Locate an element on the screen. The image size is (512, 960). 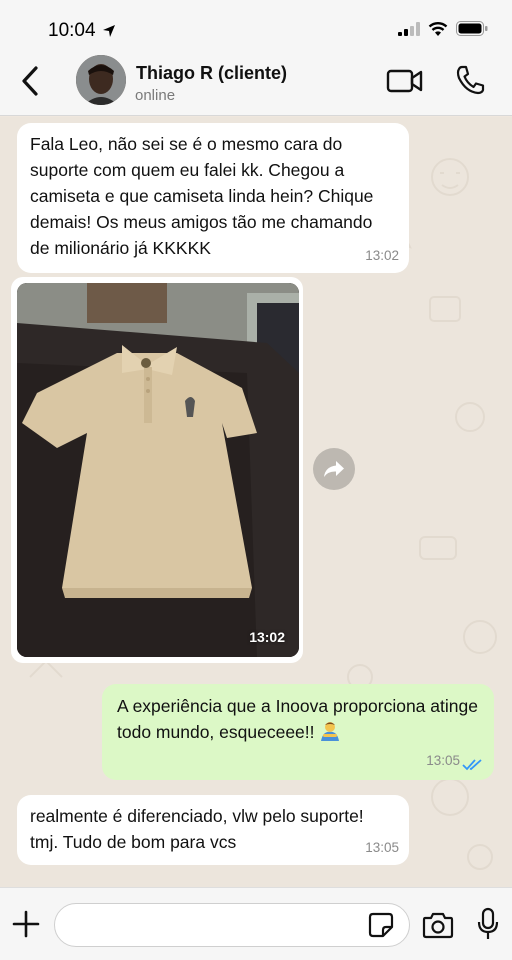
avatar is located at coordinates (101, 80).